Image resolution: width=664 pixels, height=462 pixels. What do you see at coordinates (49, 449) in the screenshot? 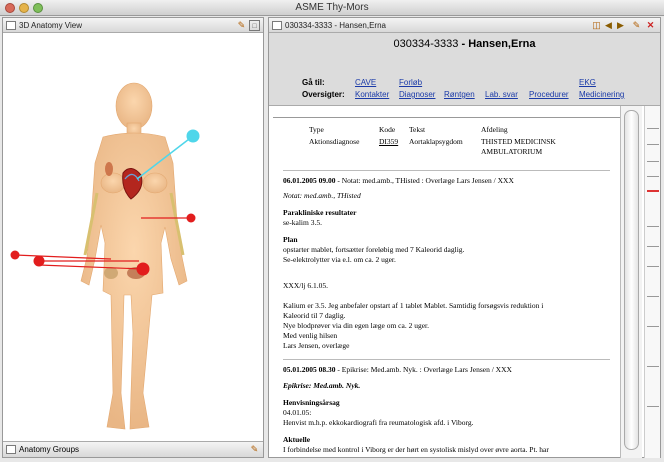
I see `anatomy-groups-label: Anatomy Groups` at bounding box center [49, 449].